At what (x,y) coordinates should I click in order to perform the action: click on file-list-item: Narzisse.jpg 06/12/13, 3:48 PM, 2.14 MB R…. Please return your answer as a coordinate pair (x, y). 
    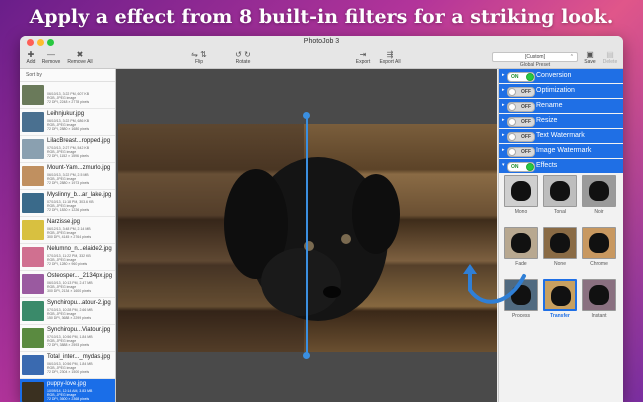
    Looking at the image, I should click on (67, 230).